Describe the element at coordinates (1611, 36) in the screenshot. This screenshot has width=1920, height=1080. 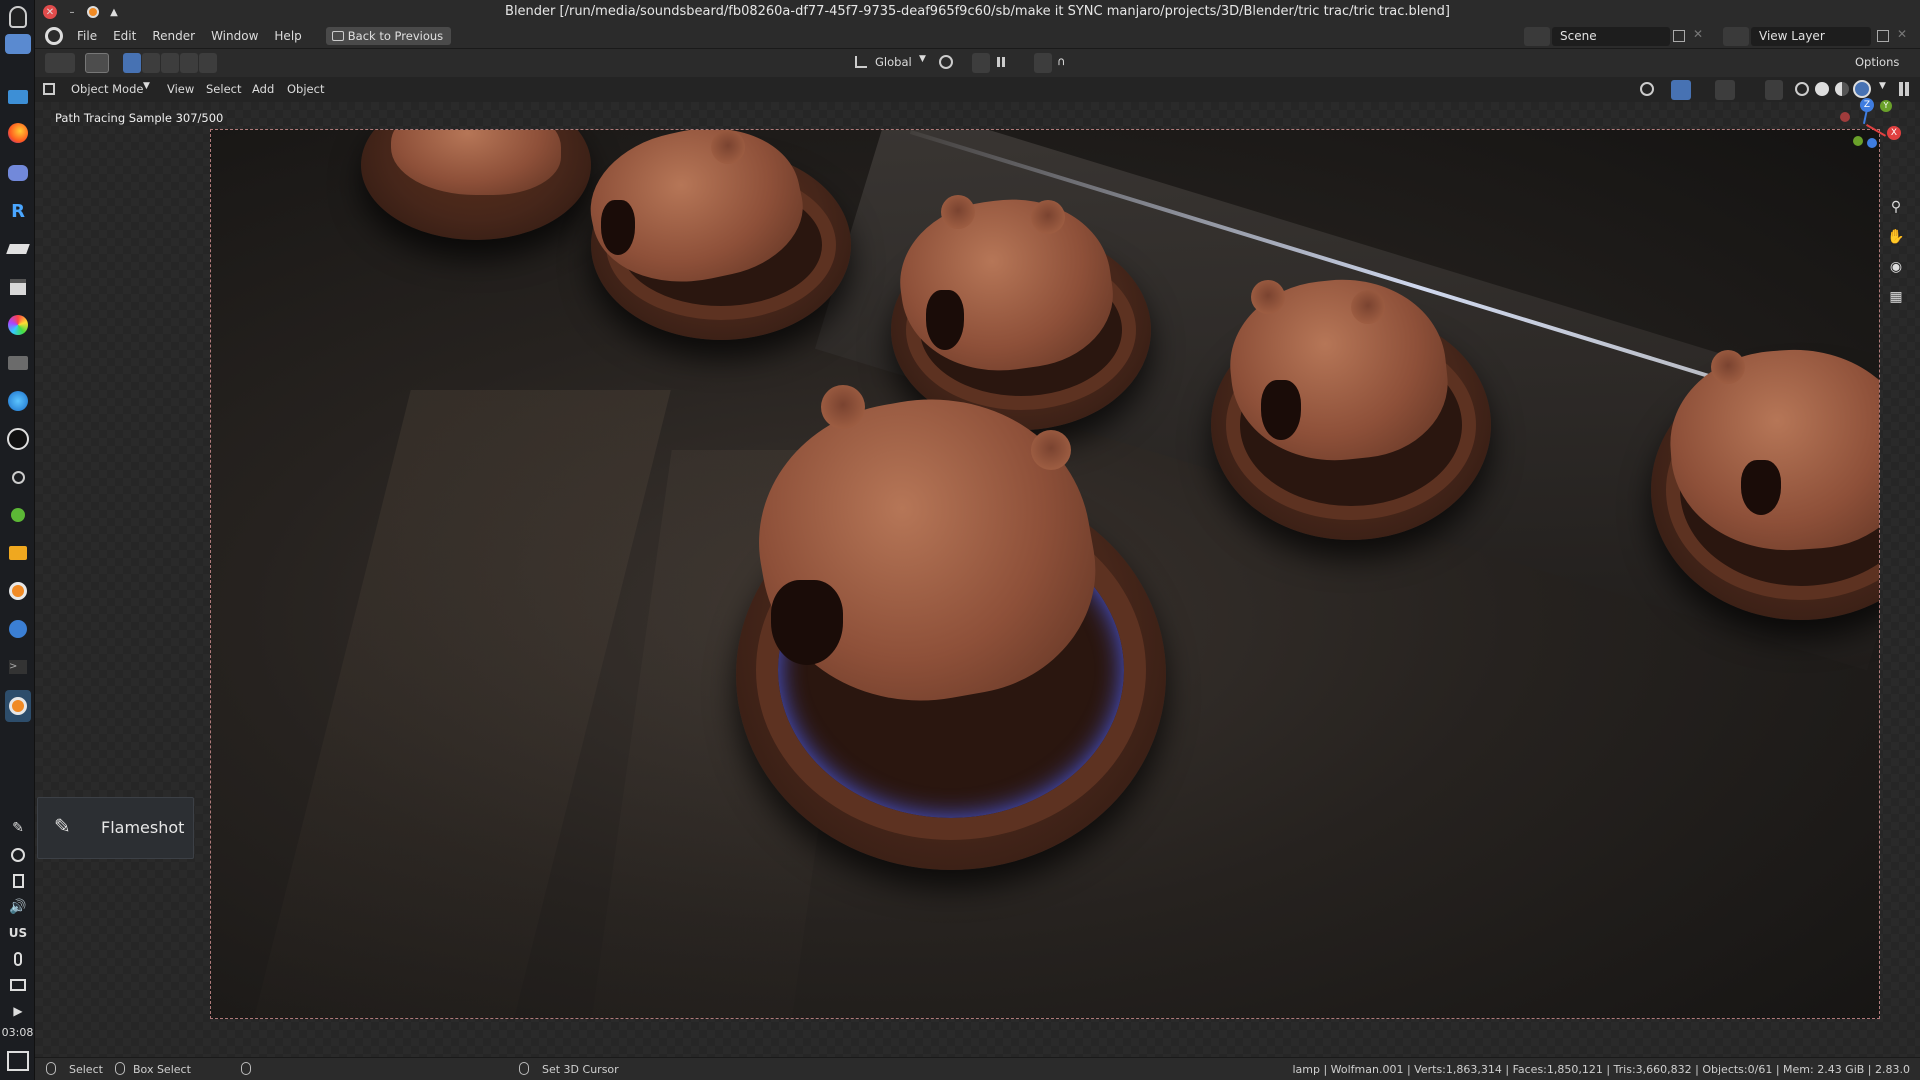
I see `scene-field: Scene` at that location.